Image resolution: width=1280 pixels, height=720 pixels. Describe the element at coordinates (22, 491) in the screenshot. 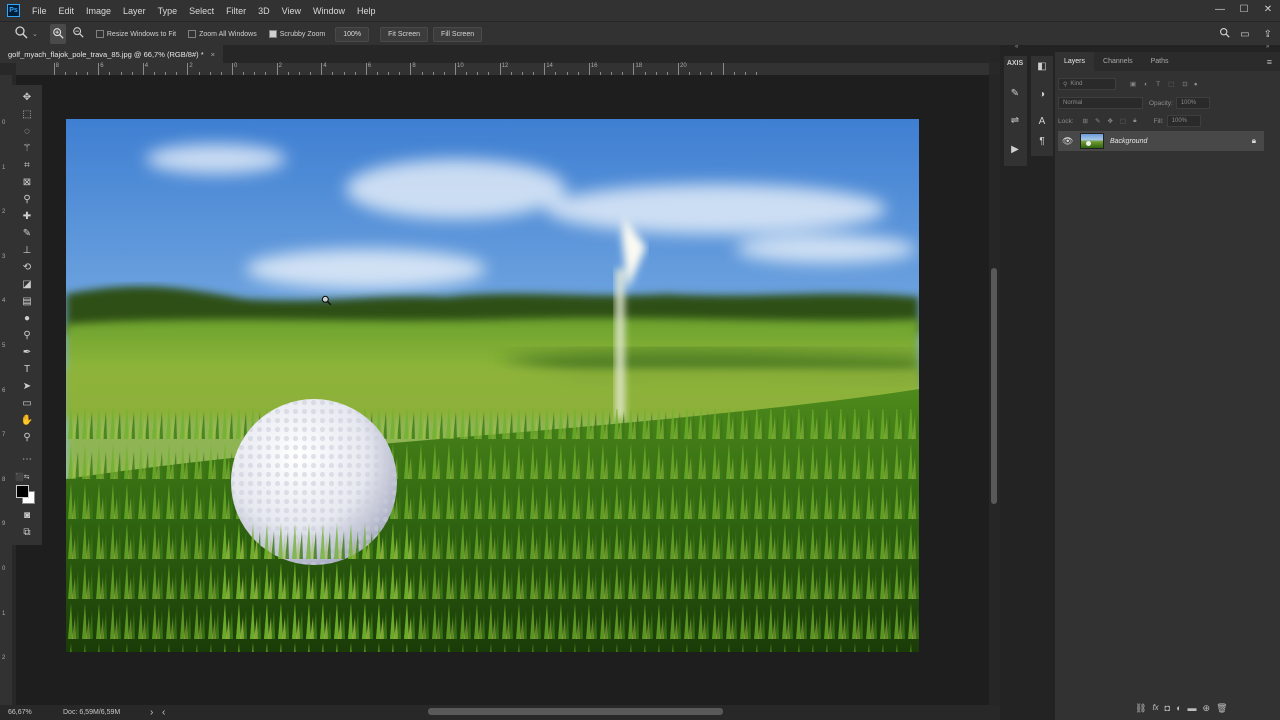

I see `foreground-color-swatch` at that location.